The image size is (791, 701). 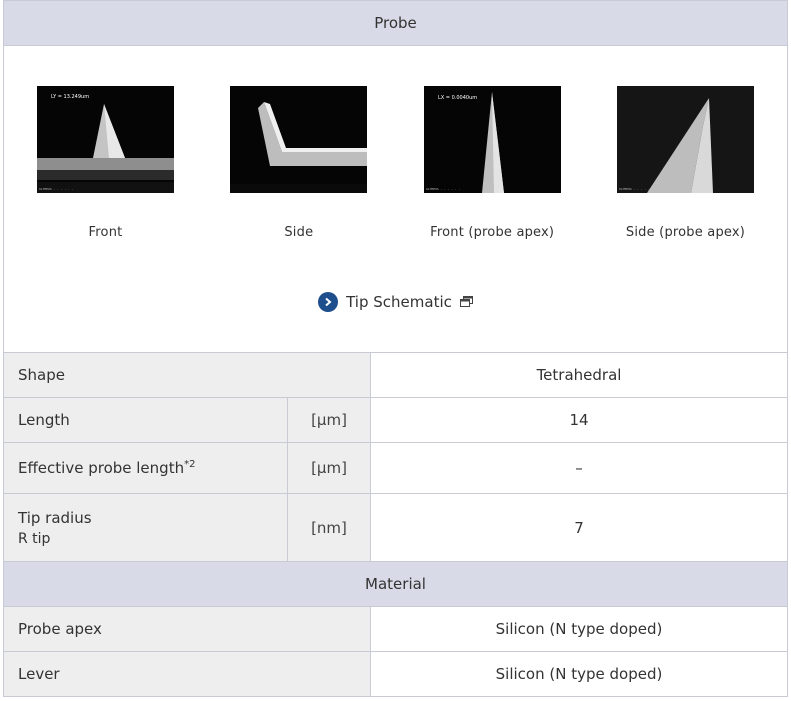 What do you see at coordinates (299, 139) in the screenshot?
I see `sem-photo-side` at bounding box center [299, 139].